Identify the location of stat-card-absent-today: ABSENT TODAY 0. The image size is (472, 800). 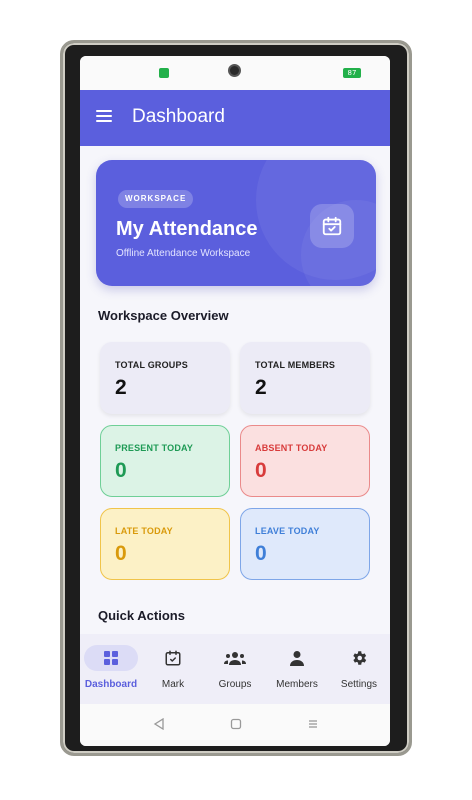
(305, 461).